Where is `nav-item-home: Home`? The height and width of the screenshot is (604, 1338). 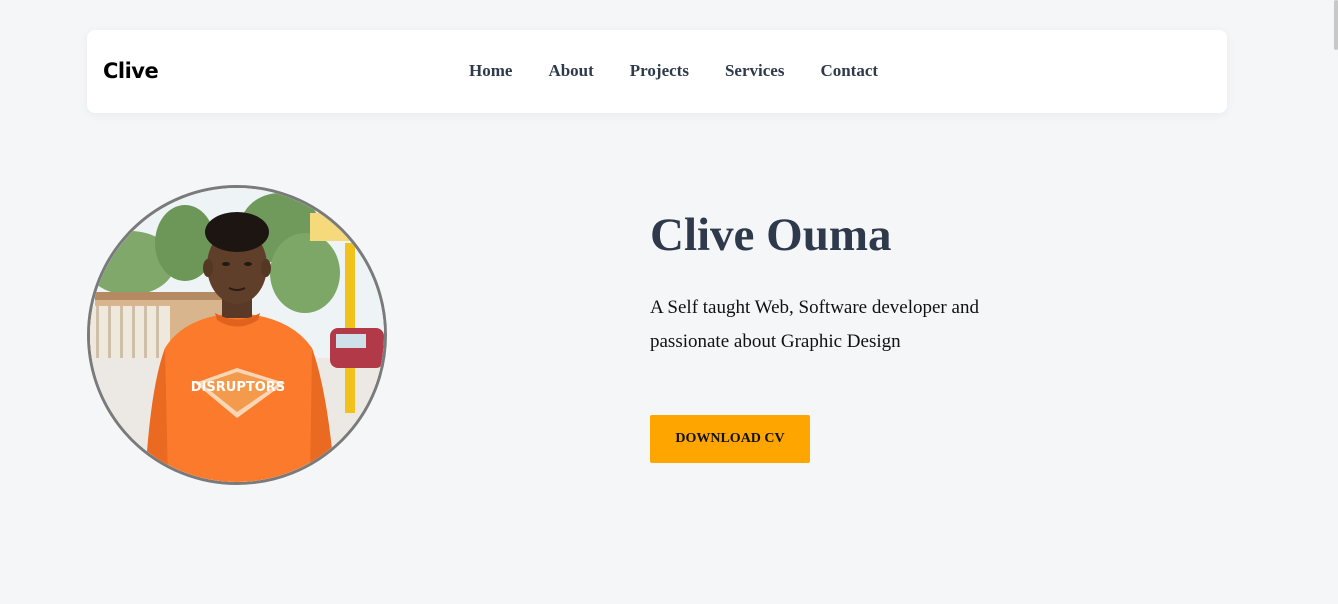
nav-item-home: Home is located at coordinates (490, 71).